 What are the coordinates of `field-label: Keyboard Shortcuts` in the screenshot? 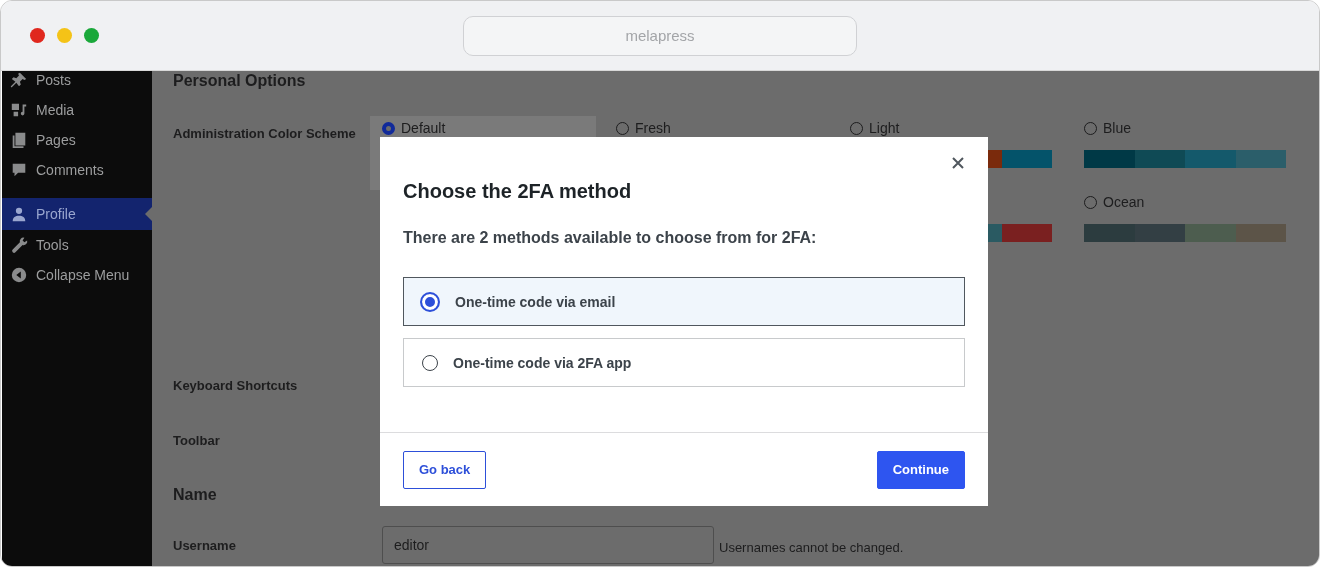 It's located at (236, 386).